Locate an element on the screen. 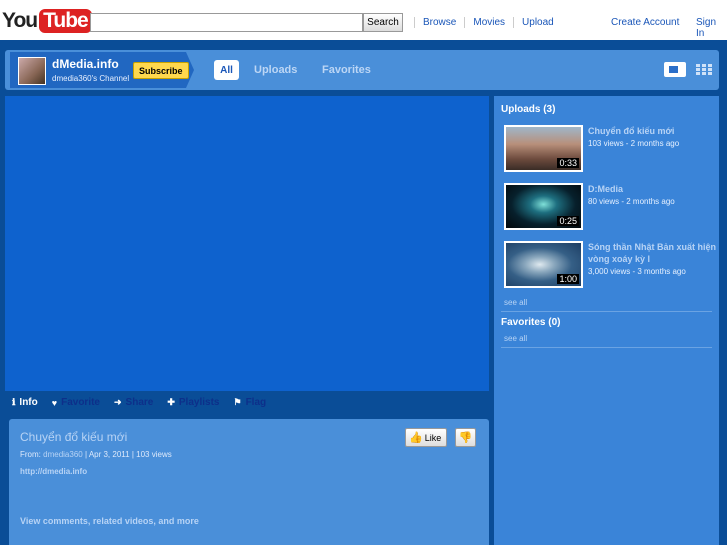 This screenshot has width=727, height=545. tab-favorites: Favorites is located at coordinates (346, 70).